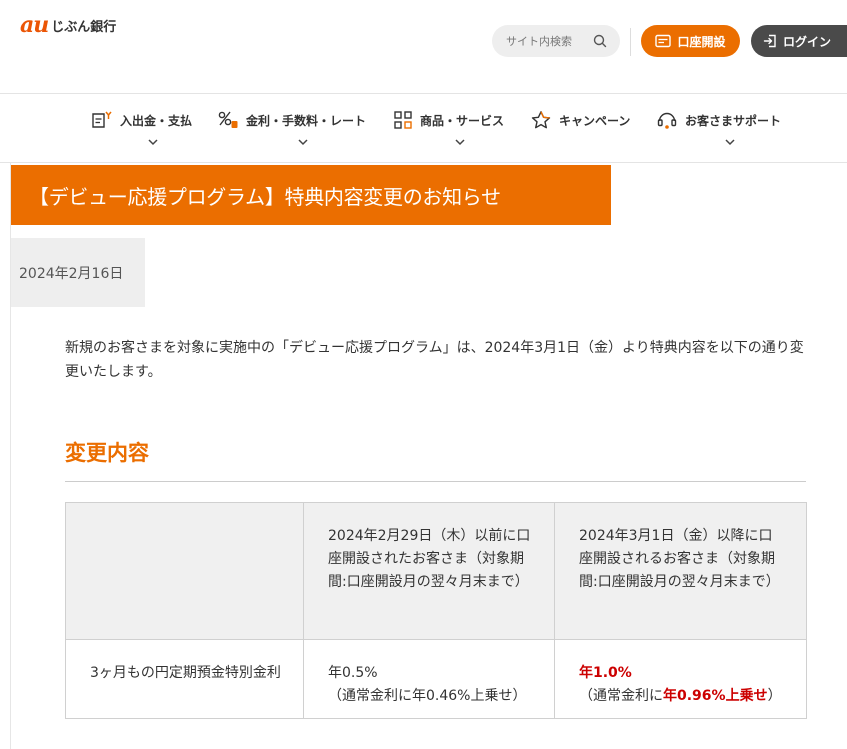 The height and width of the screenshot is (749, 847). What do you see at coordinates (774, 696) in the screenshot?
I see `after-note-post: ）` at bounding box center [774, 696].